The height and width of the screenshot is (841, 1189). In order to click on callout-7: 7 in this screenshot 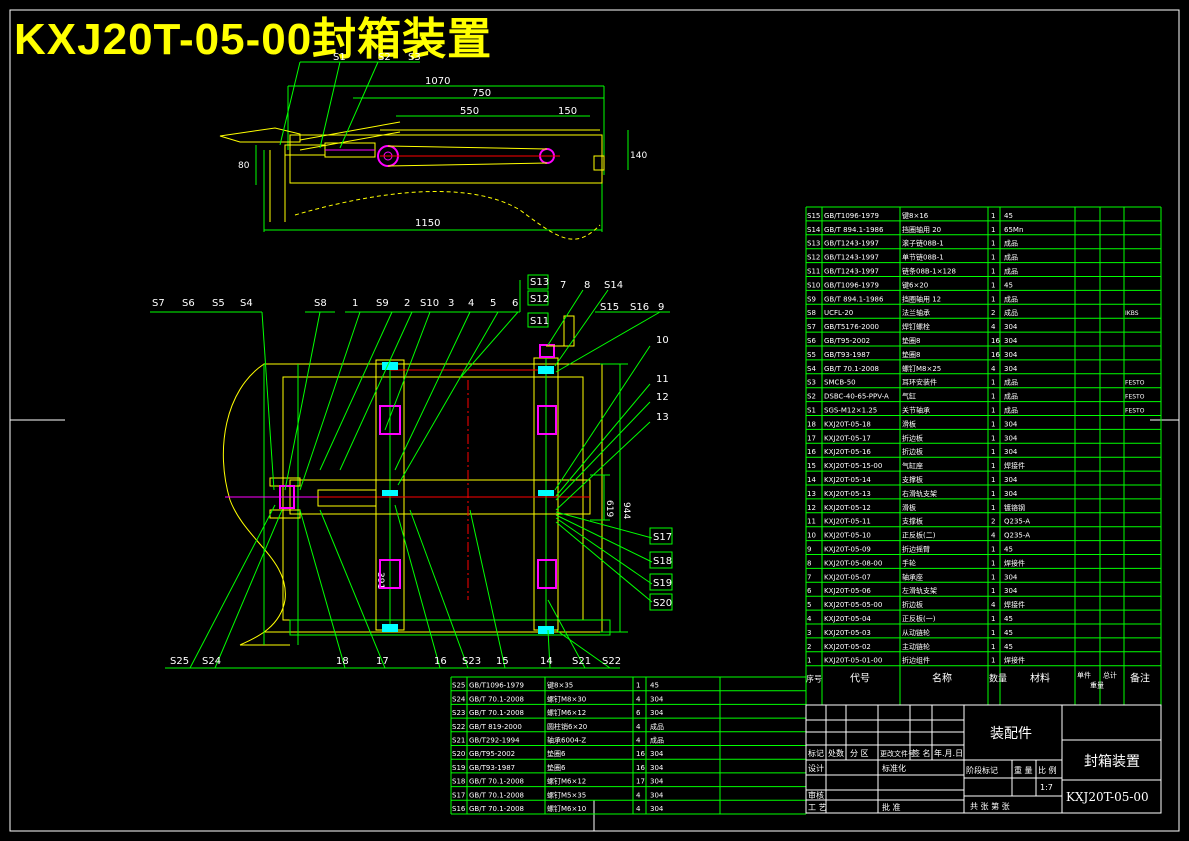, I will do `click(563, 285)`.